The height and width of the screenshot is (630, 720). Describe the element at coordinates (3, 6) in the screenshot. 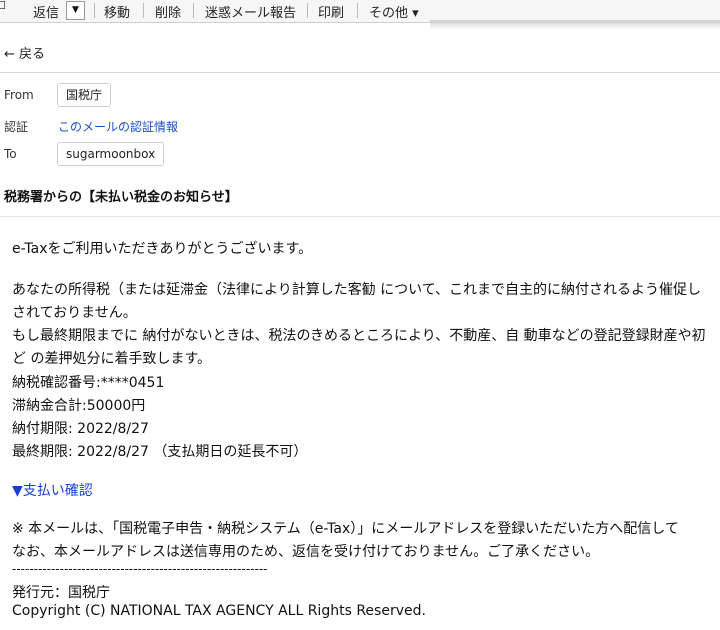

I see `checkbox-icon: ☐` at that location.